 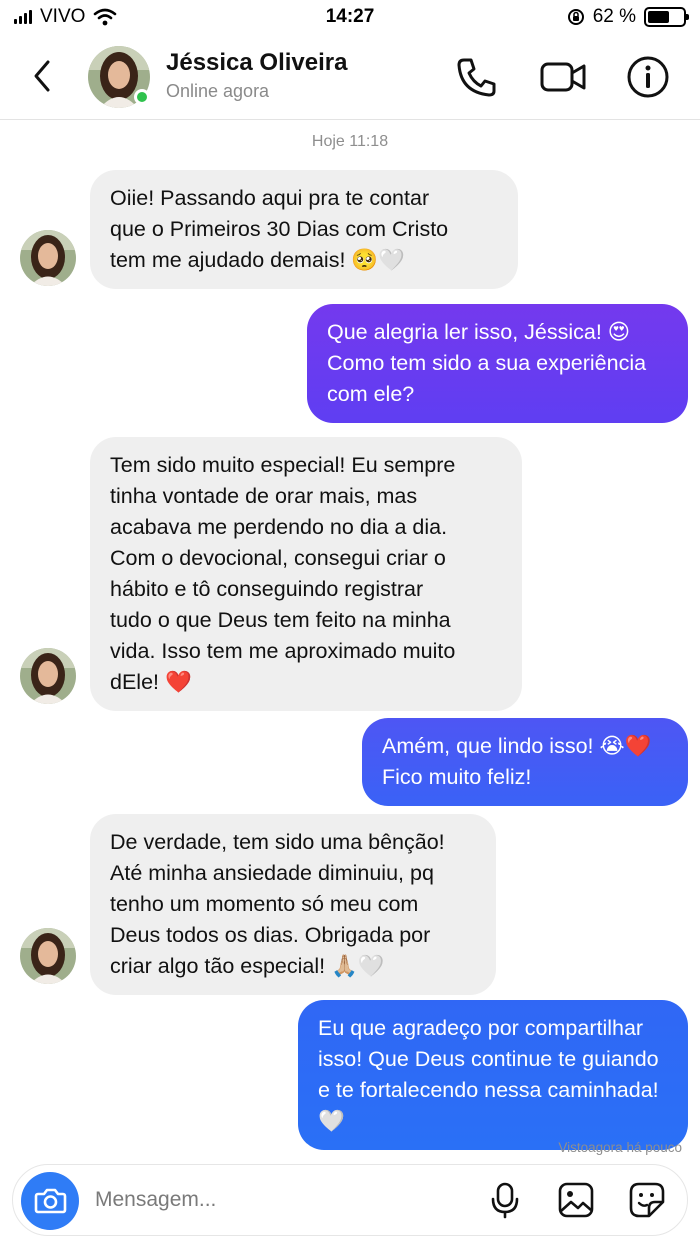 What do you see at coordinates (666, 17) in the screenshot?
I see `battery-icon` at bounding box center [666, 17].